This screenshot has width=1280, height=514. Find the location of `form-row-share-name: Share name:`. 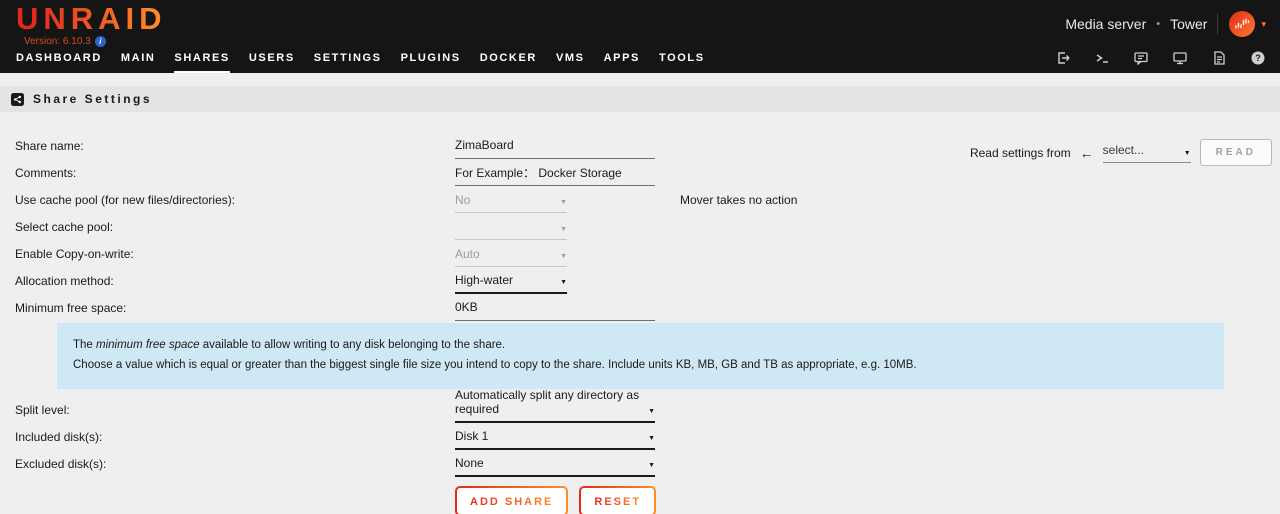

form-row-share-name: Share name: is located at coordinates (640, 147).